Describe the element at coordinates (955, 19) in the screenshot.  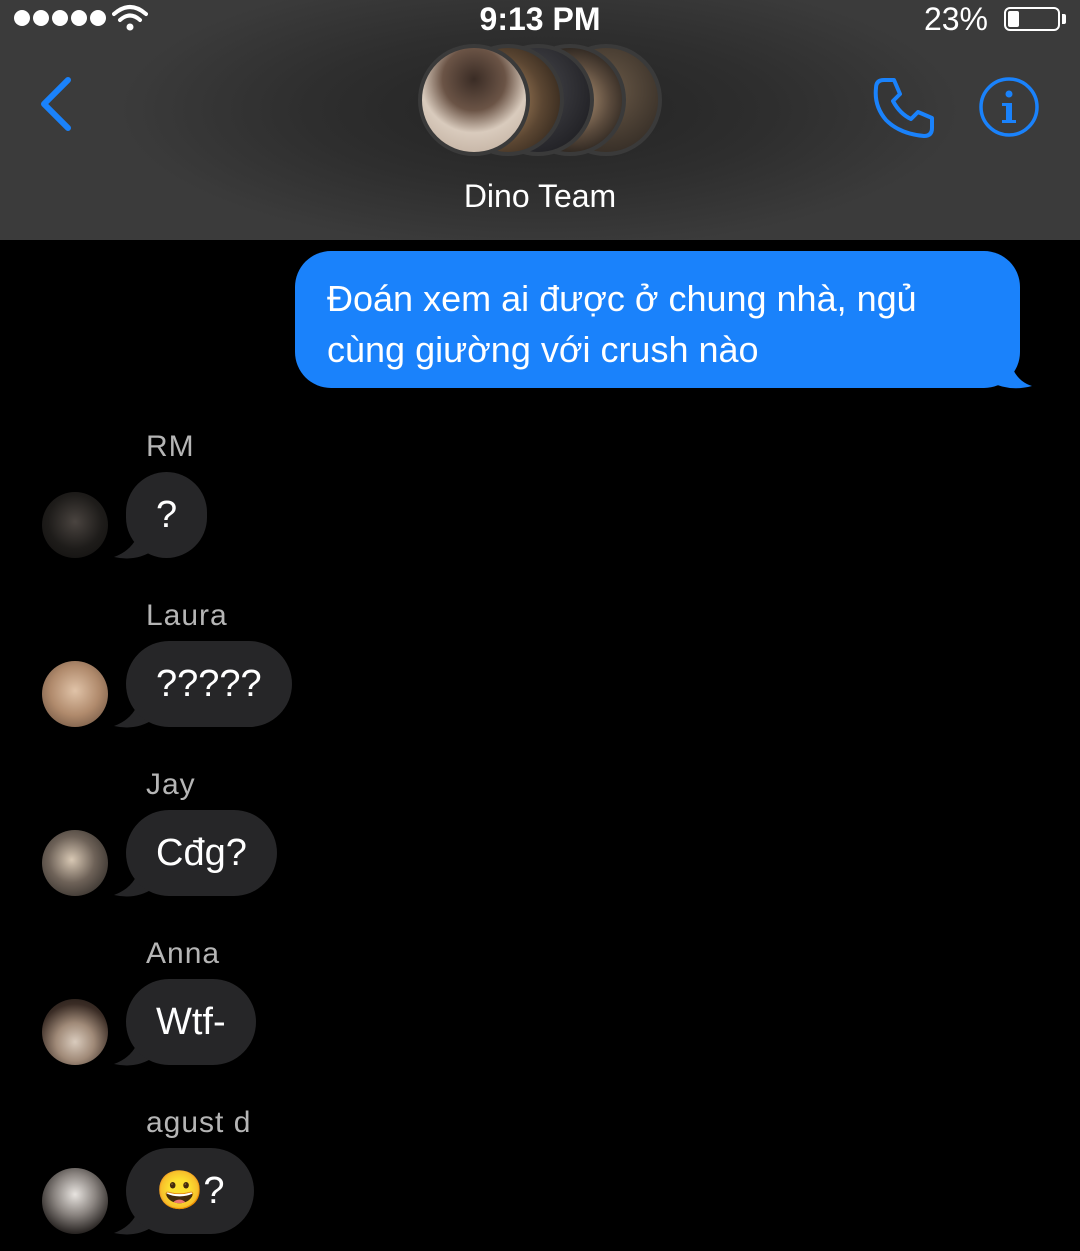
I see `battery-percentage: 23%` at that location.